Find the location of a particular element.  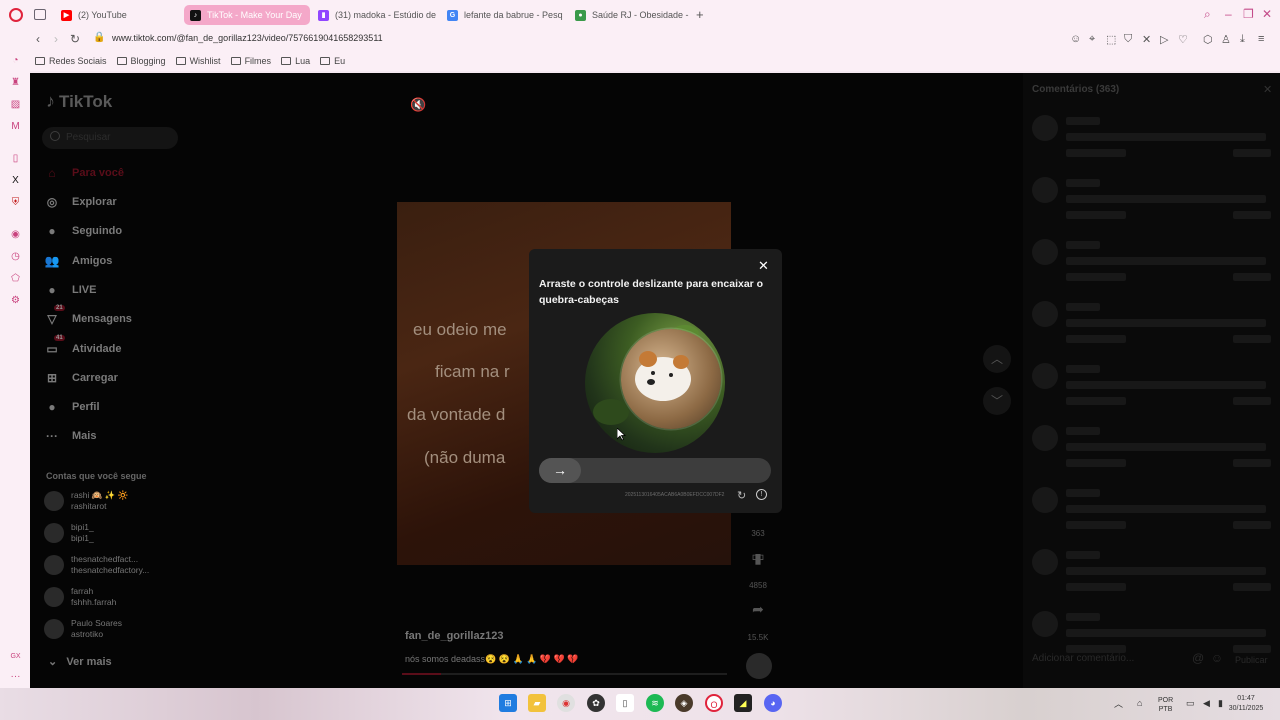

bookmark-folder: Wishlist is located at coordinates (198, 61).